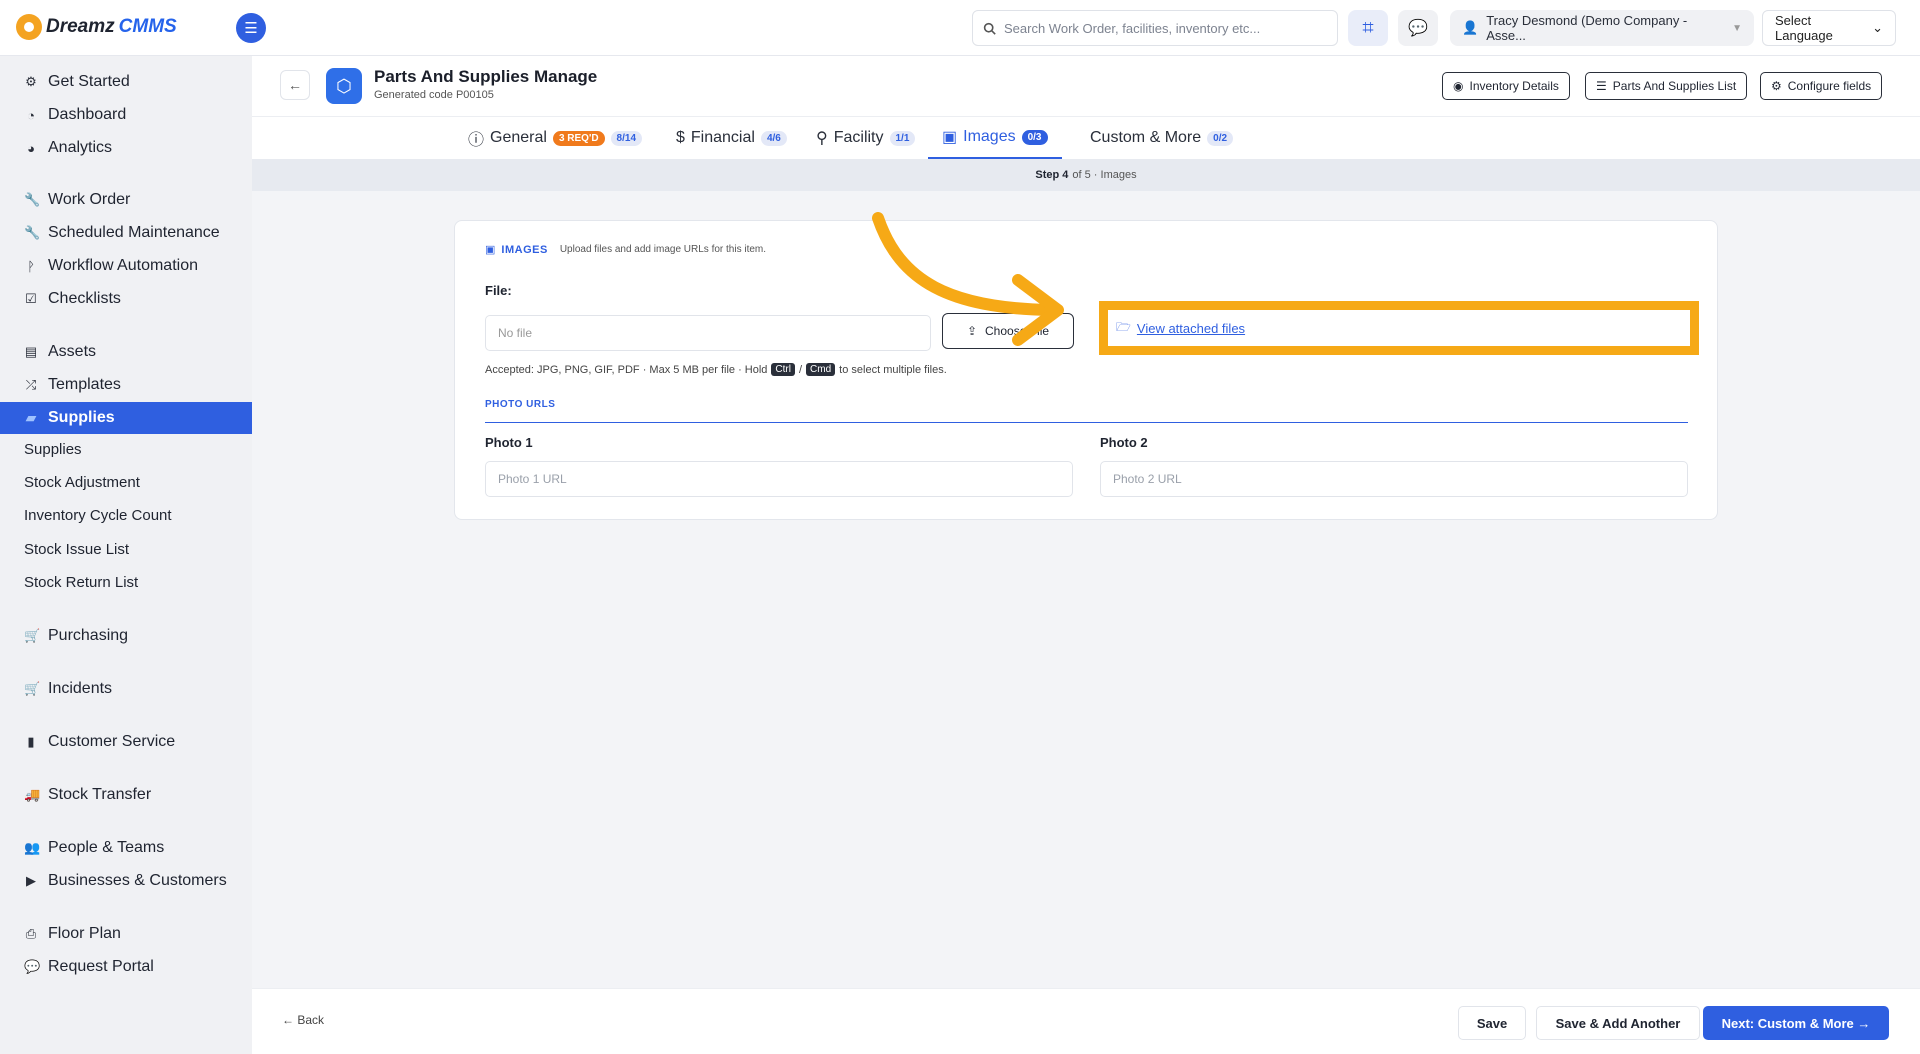 Image resolution: width=1920 pixels, height=1054 pixels. I want to click on sidebar-item-label: Scheduled Maintenance, so click(134, 232).